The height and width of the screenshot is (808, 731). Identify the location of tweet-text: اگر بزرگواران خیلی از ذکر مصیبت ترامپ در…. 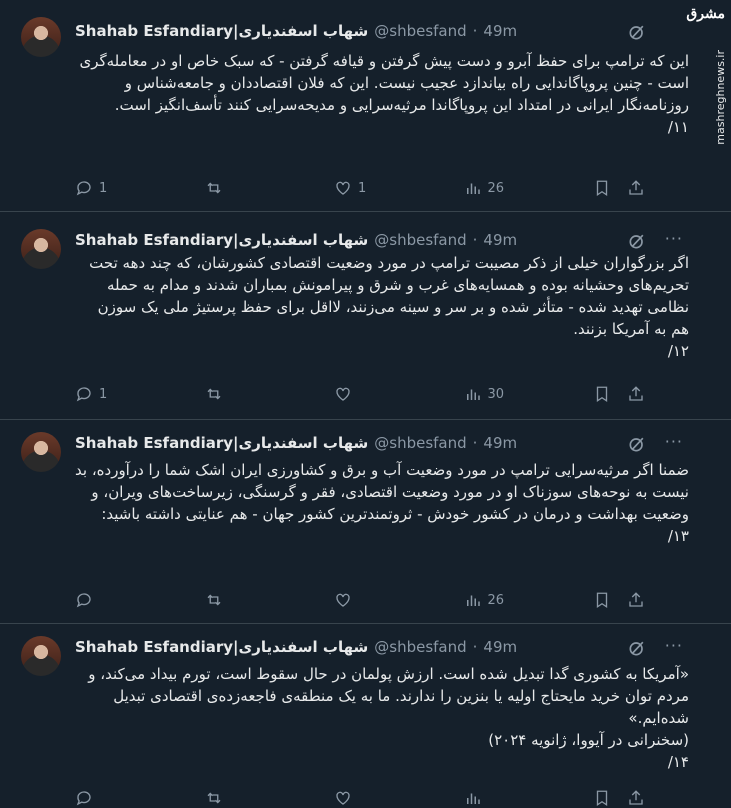
(389, 307).